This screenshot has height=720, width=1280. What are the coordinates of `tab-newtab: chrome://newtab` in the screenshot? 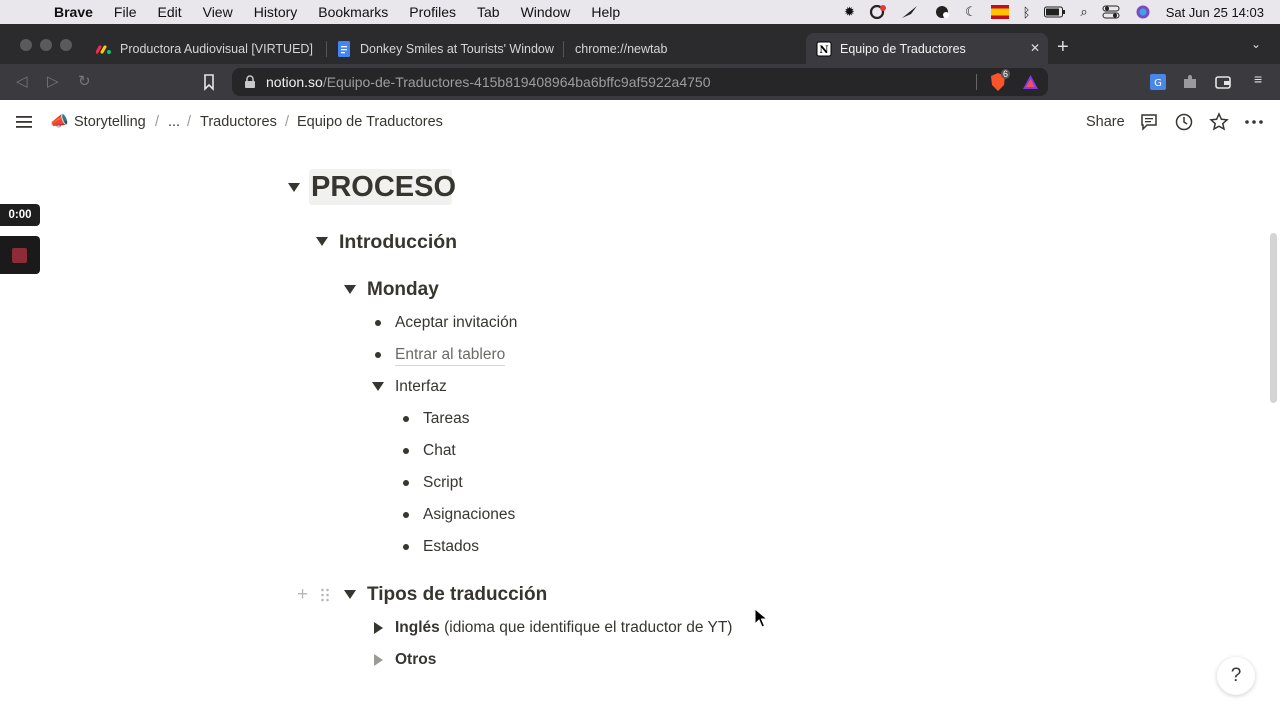 It's located at (675, 48).